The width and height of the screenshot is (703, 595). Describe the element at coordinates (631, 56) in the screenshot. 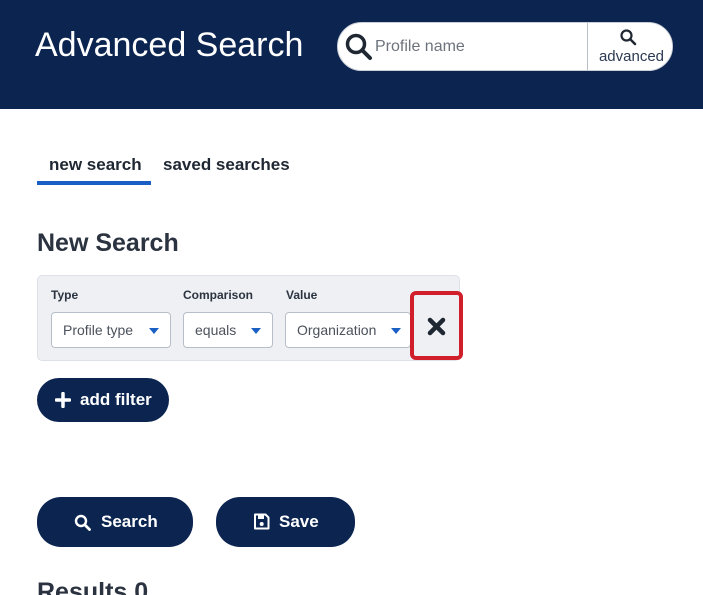

I see `advanced-label: advanced` at that location.